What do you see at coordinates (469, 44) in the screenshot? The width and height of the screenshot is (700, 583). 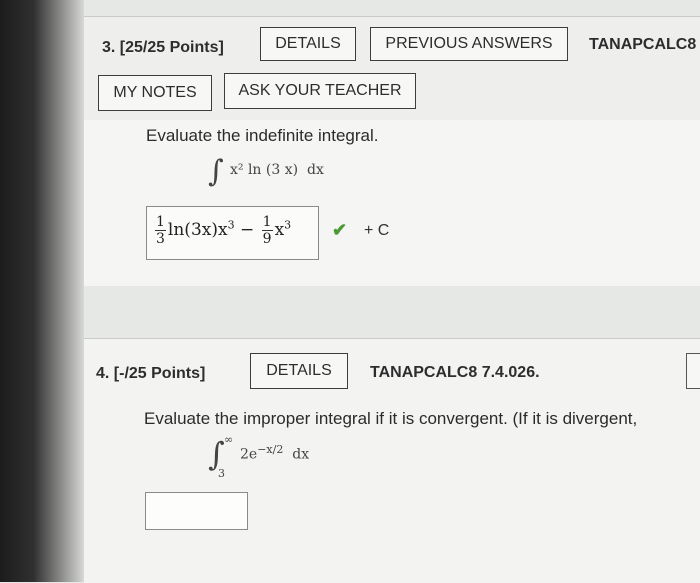 I see `previous-answers-button: PREVIOUS ANSWERS` at bounding box center [469, 44].